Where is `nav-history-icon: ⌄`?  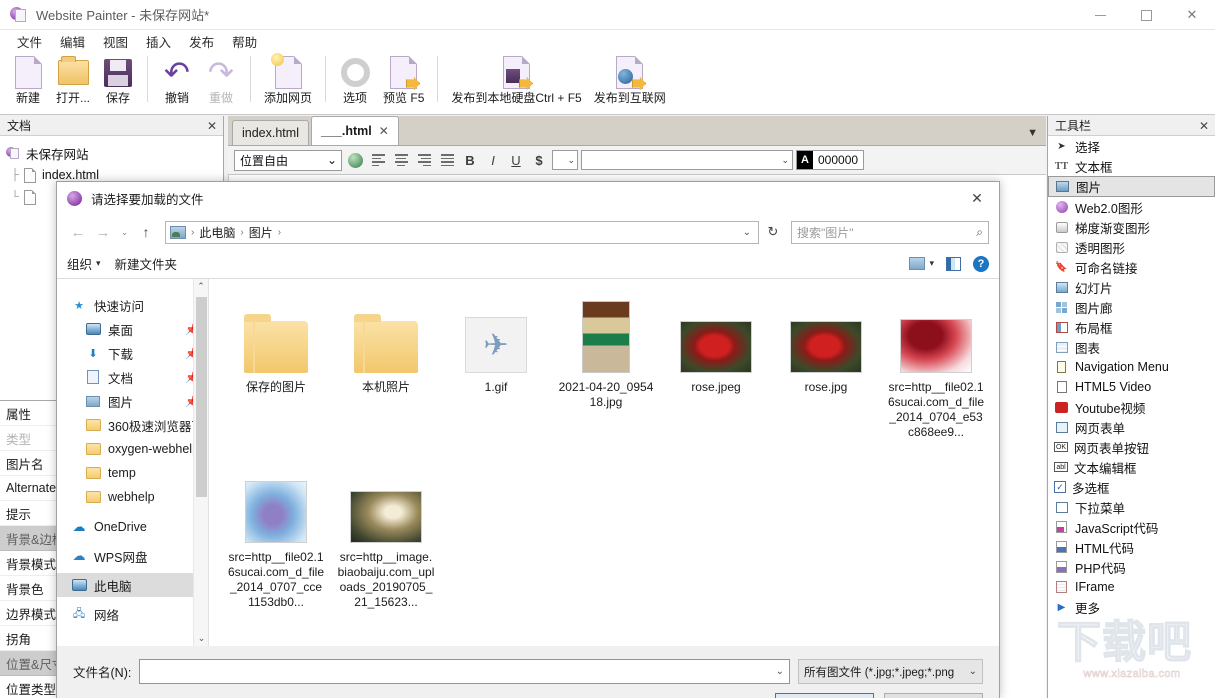 nav-history-icon: ⌄ is located at coordinates (124, 232).